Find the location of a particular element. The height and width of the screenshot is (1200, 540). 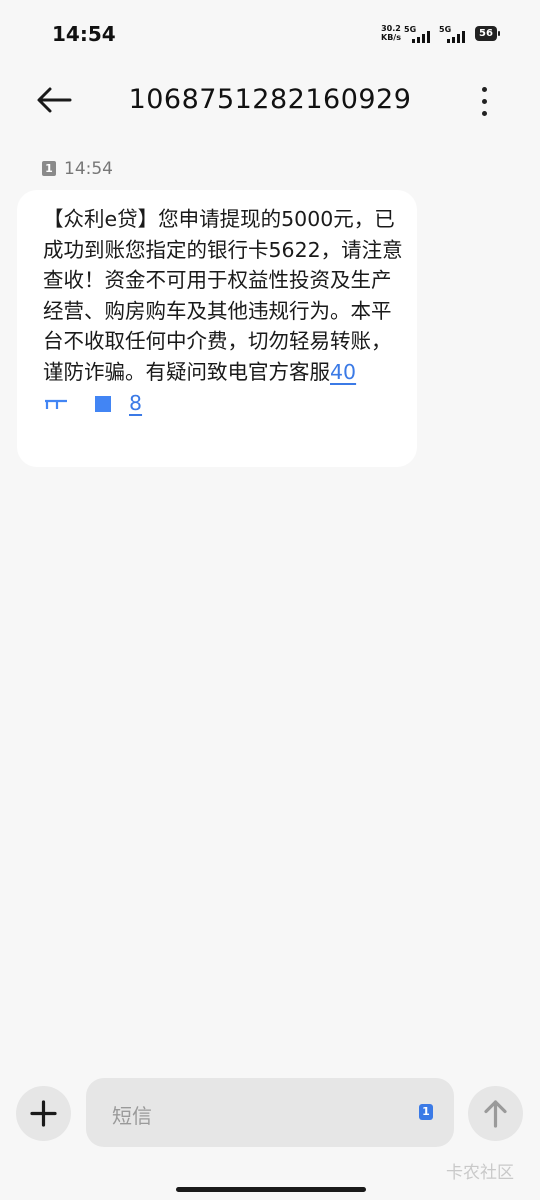

more-options-button is located at coordinates (484, 102).